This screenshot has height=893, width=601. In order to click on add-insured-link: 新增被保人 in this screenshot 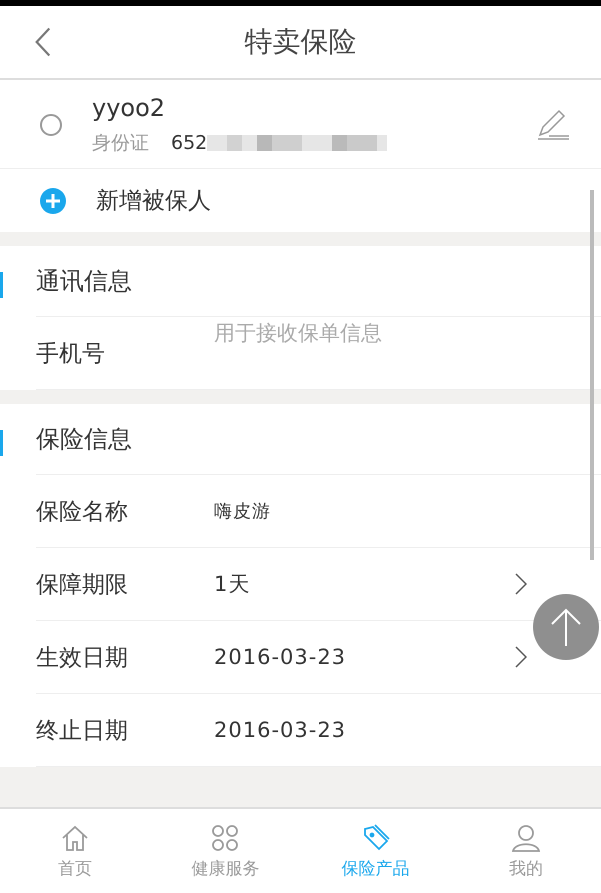, I will do `click(153, 200)`.